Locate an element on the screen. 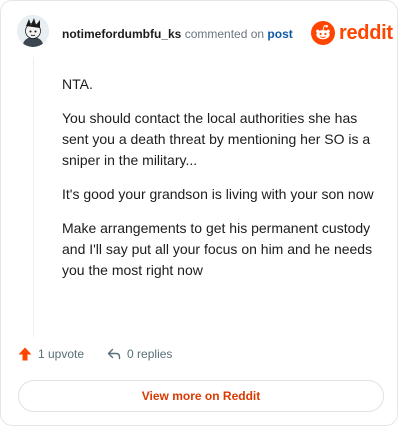  comment-header: notimefordumbfu_ks commented on post is located at coordinates (177, 34).